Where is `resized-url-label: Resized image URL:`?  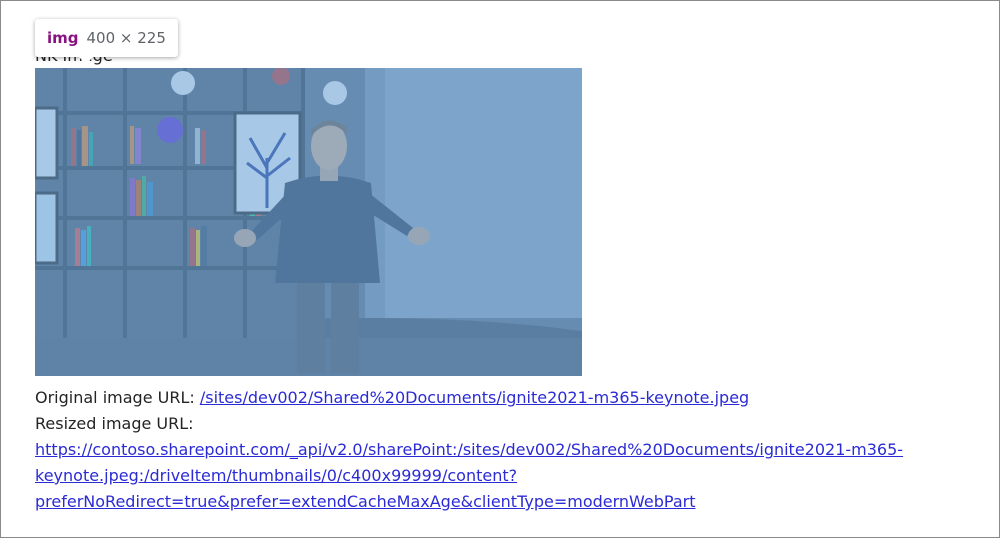
resized-url-label: Resized image URL: is located at coordinates (114, 423).